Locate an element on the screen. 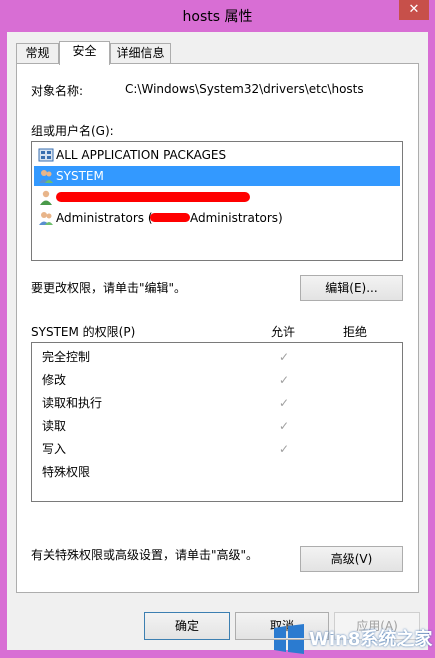  list-item-label: SYSTEM is located at coordinates (80, 176).